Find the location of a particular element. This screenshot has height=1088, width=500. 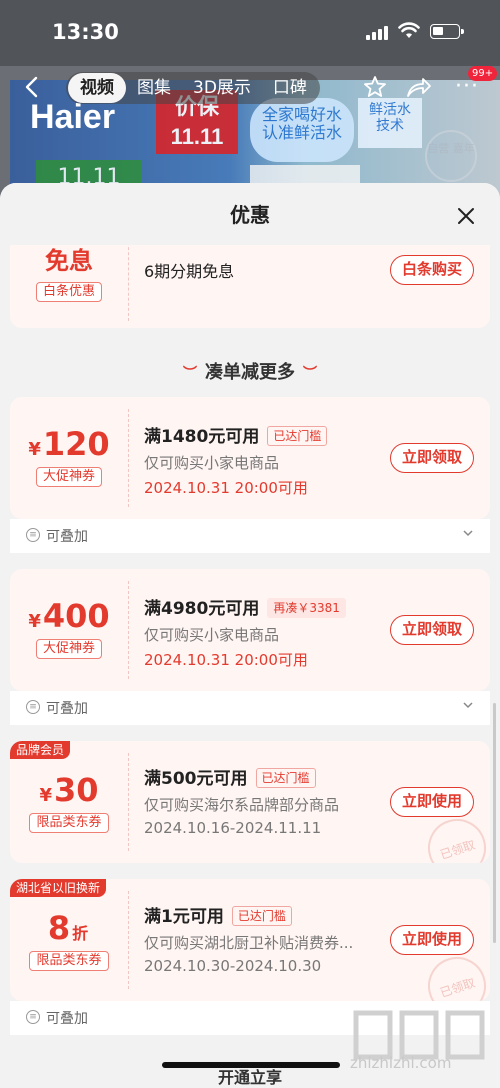

coupon-left: 8折 限品类东券 is located at coordinates (69, 940).